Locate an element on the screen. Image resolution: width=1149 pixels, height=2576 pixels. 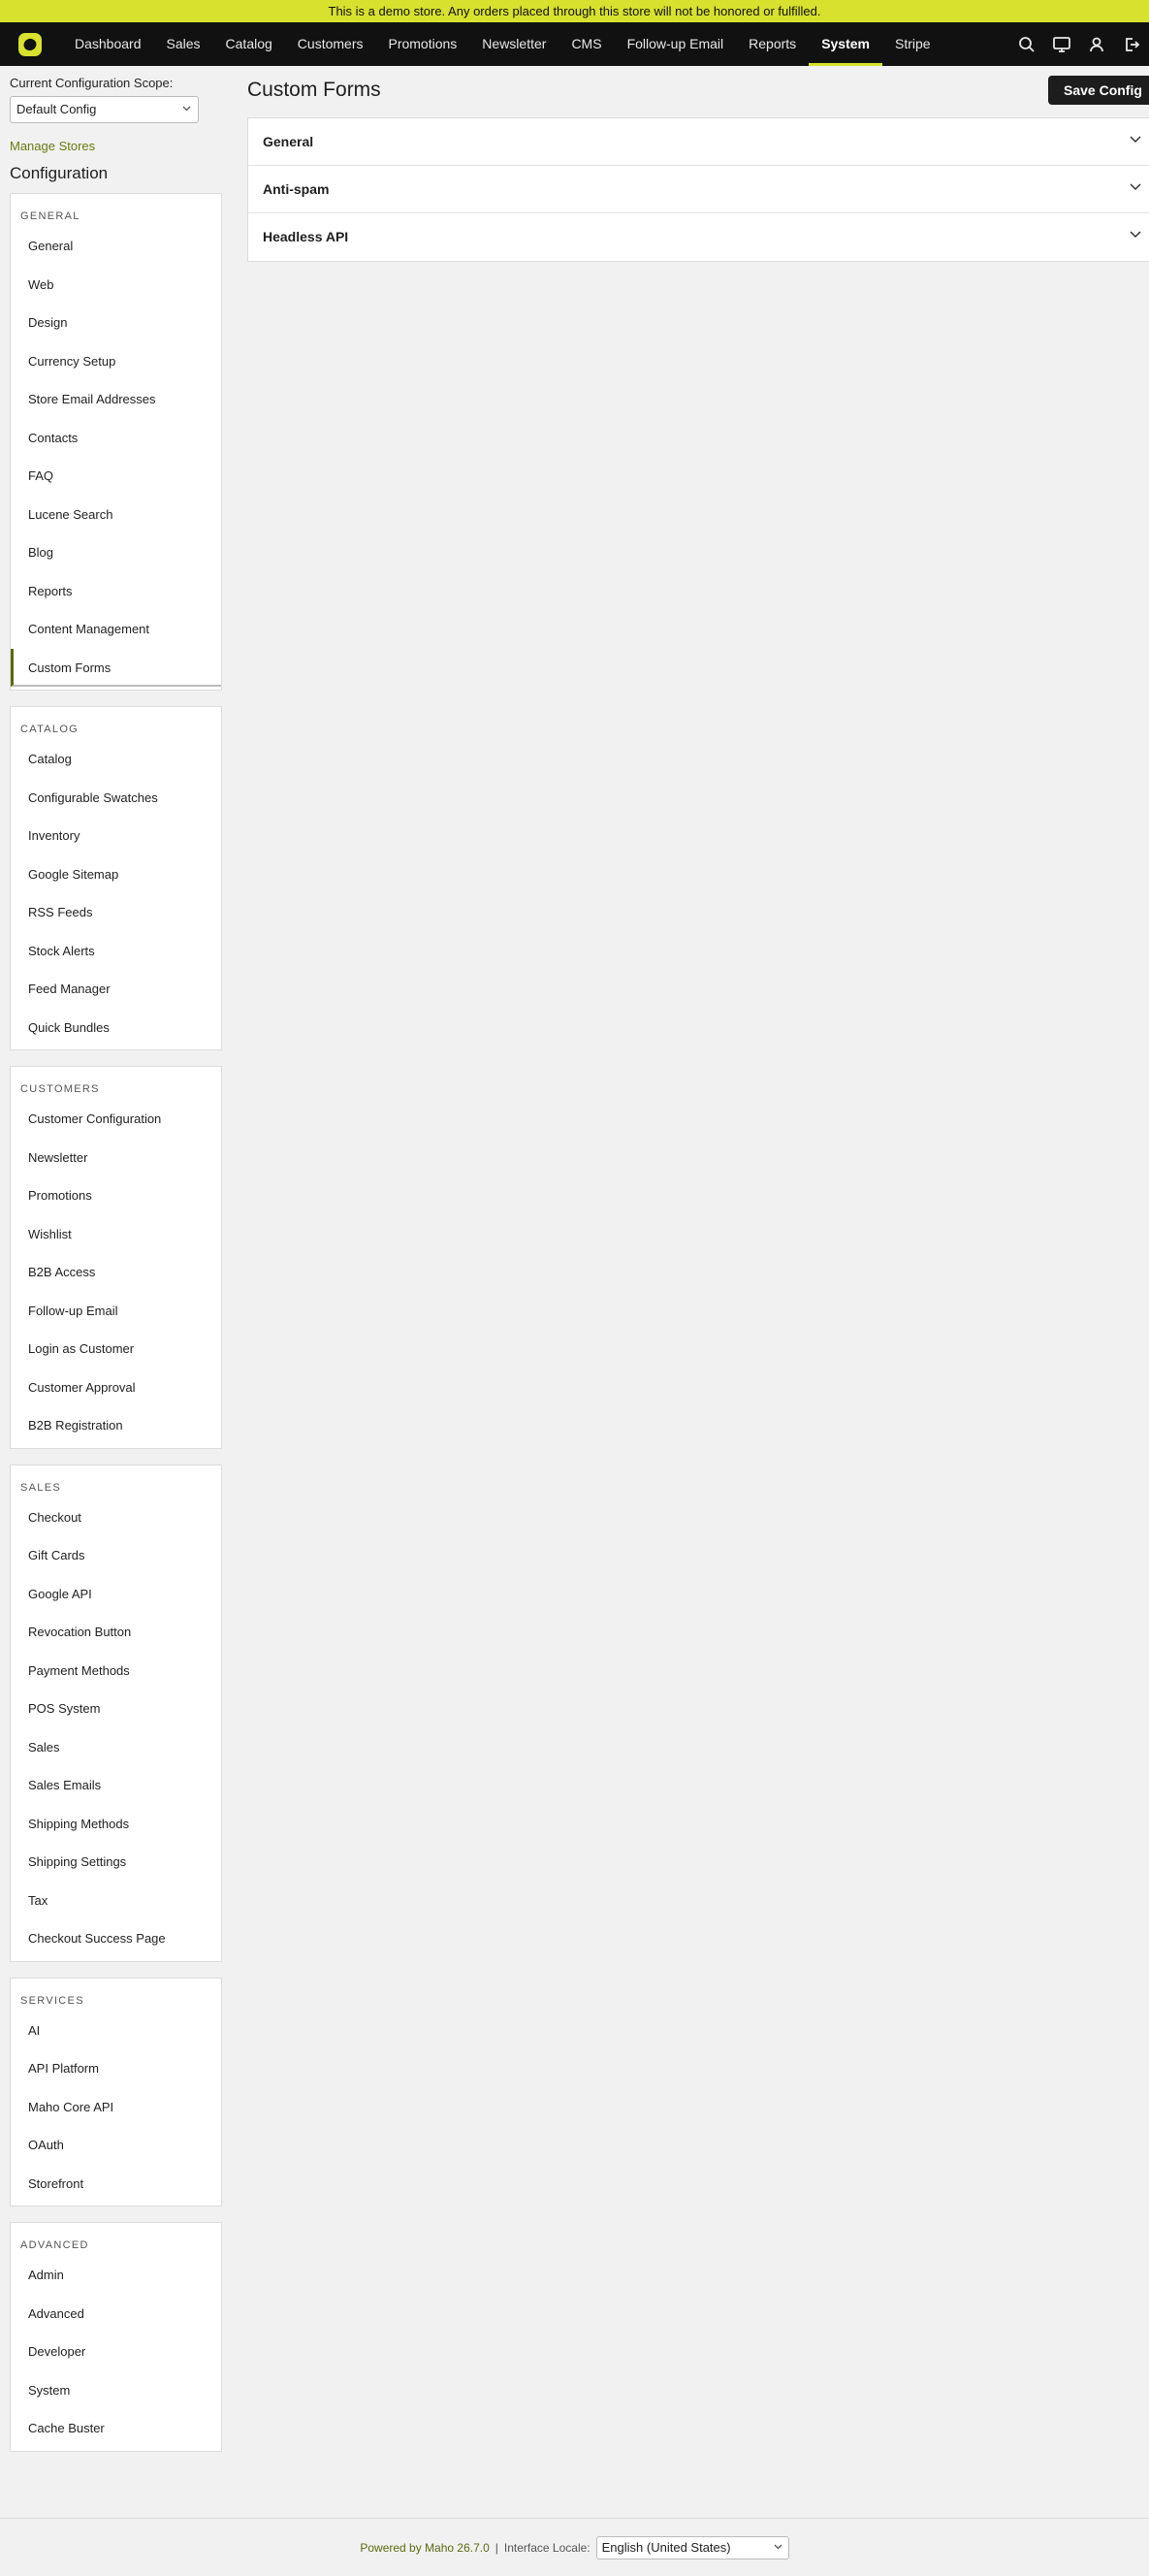
section-headless-api: Headless API is located at coordinates (698, 237).